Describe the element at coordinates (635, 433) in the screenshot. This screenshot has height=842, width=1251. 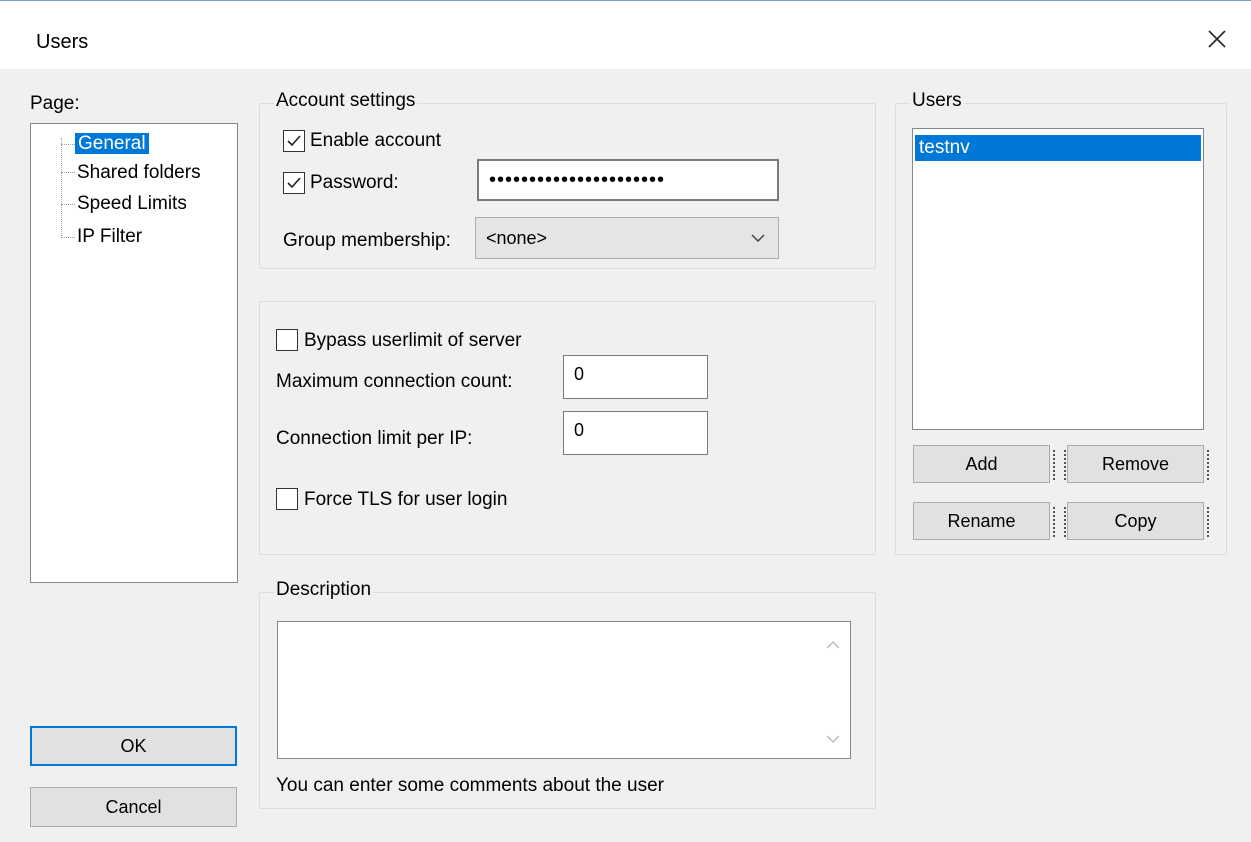
I see `per-ip-limit-input: 0` at that location.